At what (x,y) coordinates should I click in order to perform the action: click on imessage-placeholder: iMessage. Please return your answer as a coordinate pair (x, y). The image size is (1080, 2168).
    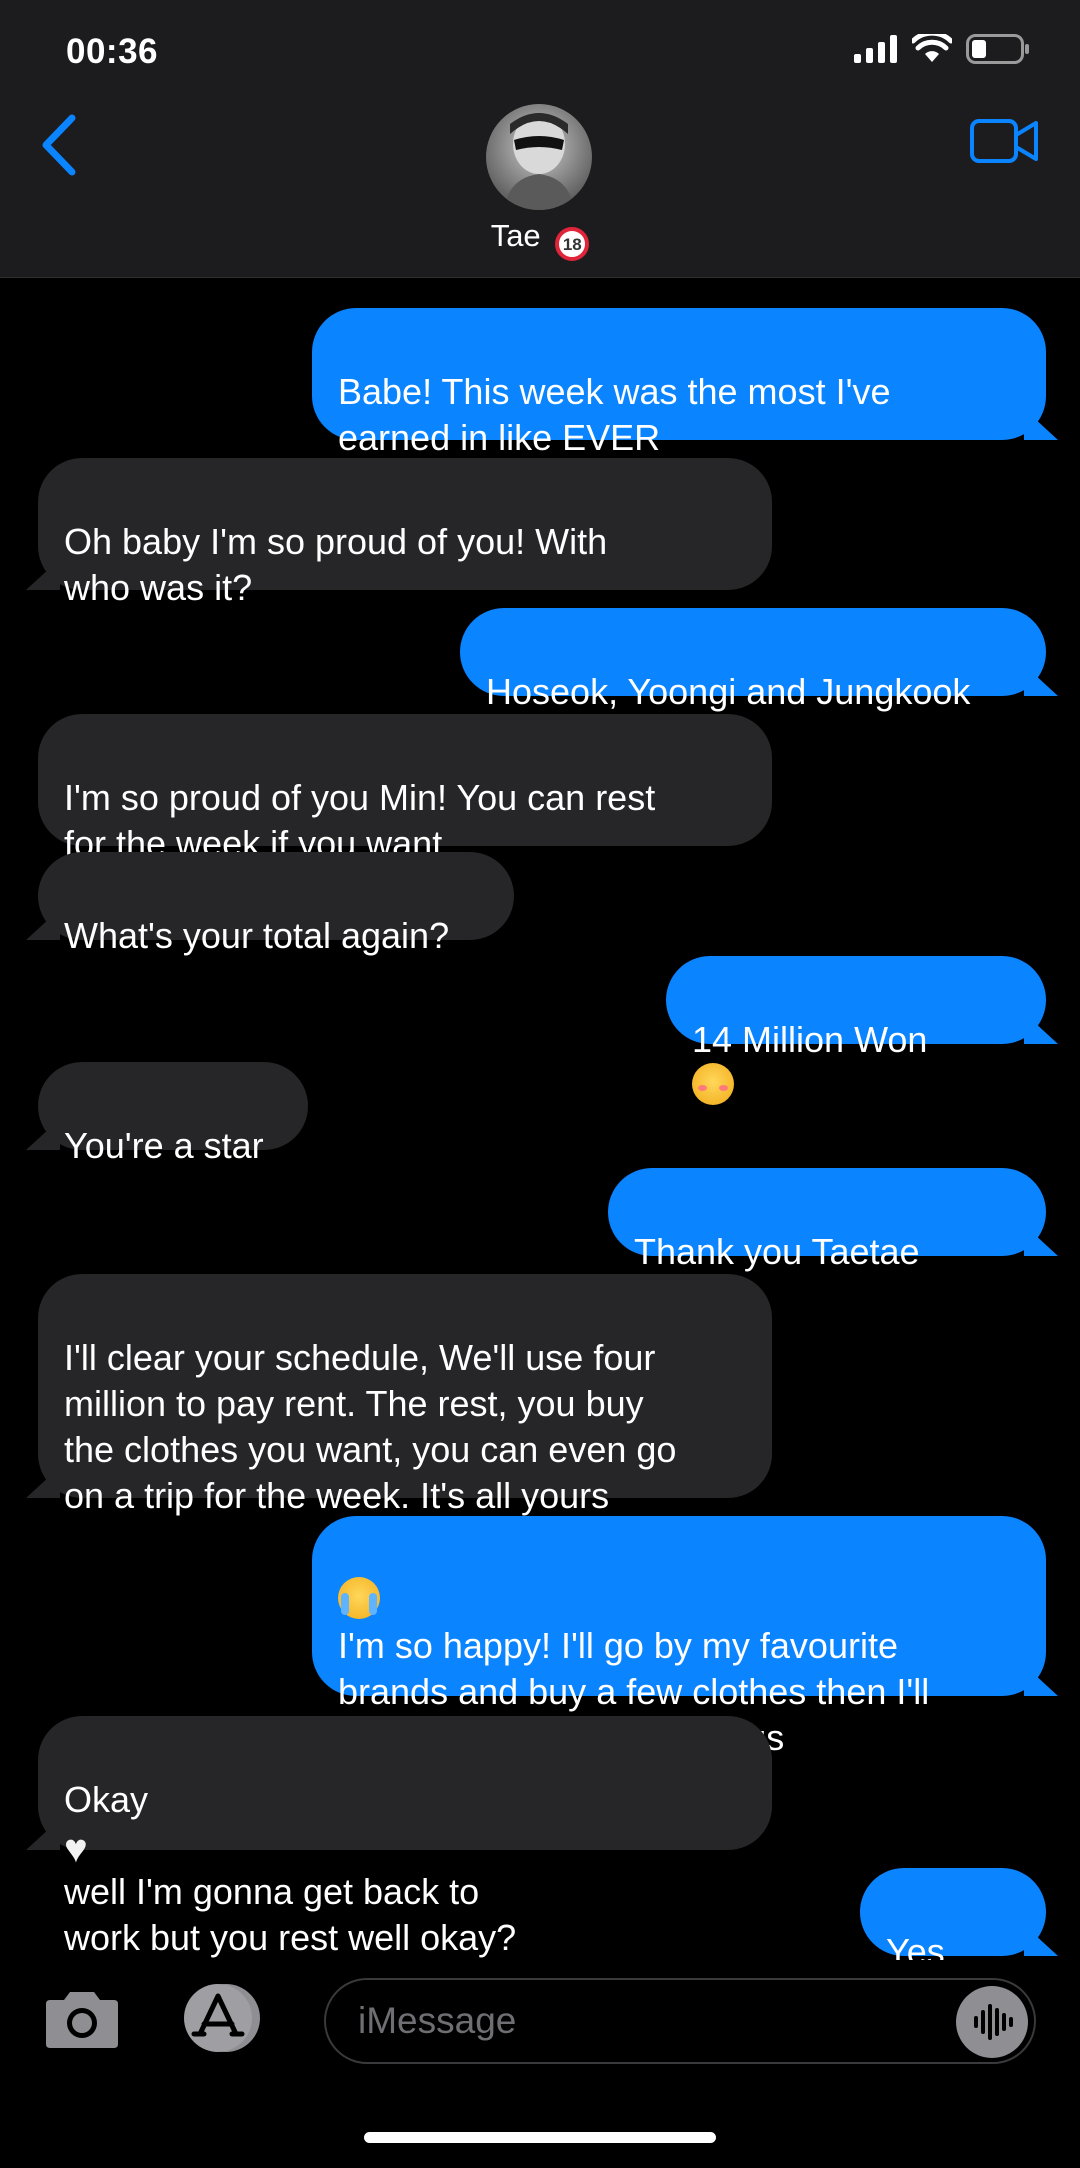
    Looking at the image, I should click on (437, 2020).